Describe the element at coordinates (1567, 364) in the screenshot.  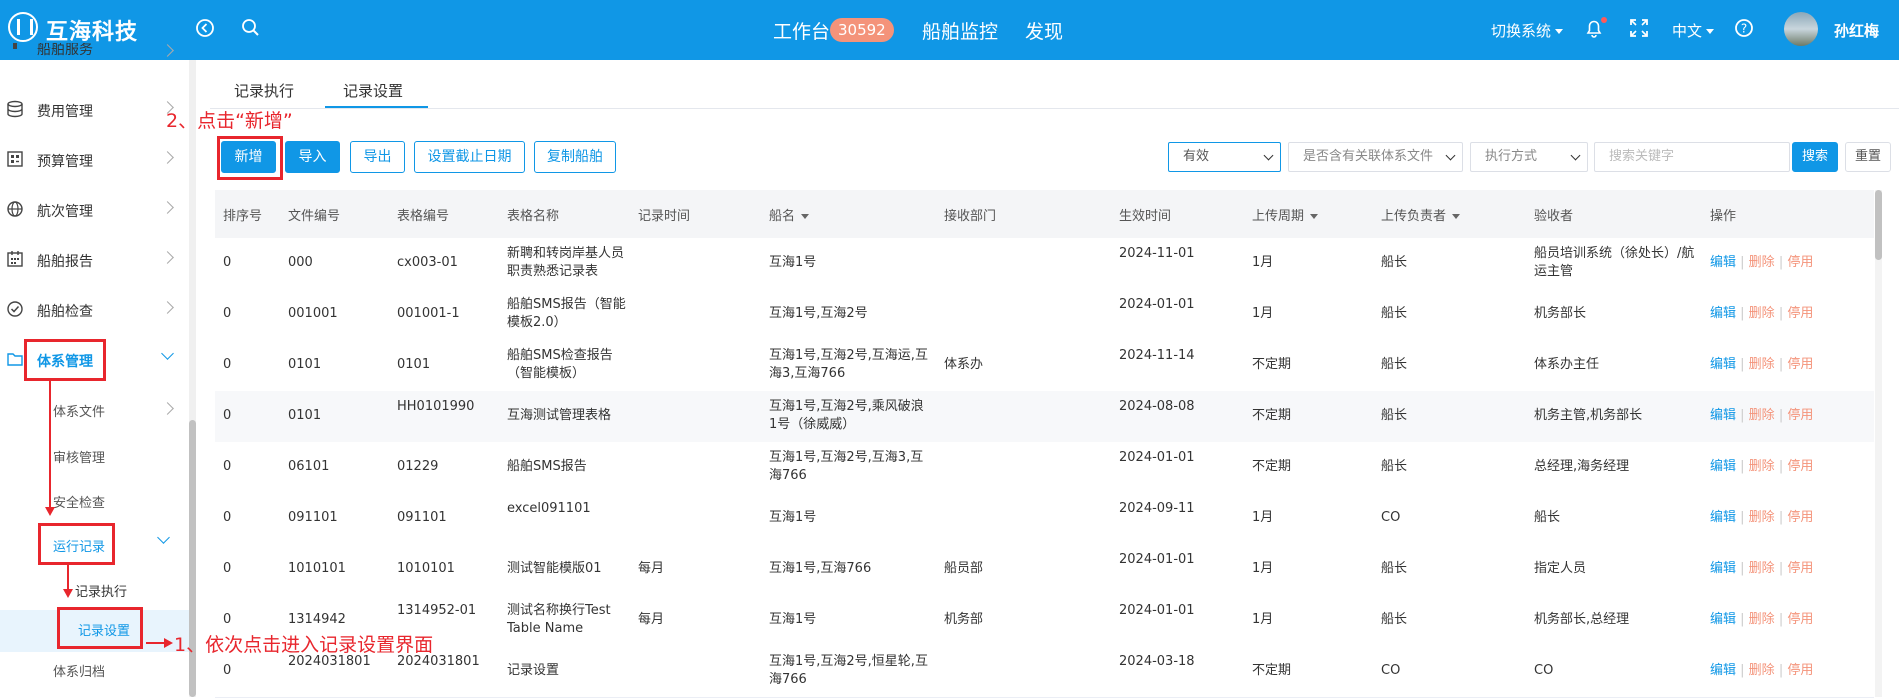
I see `cell-acceptor: 体系办主任` at that location.